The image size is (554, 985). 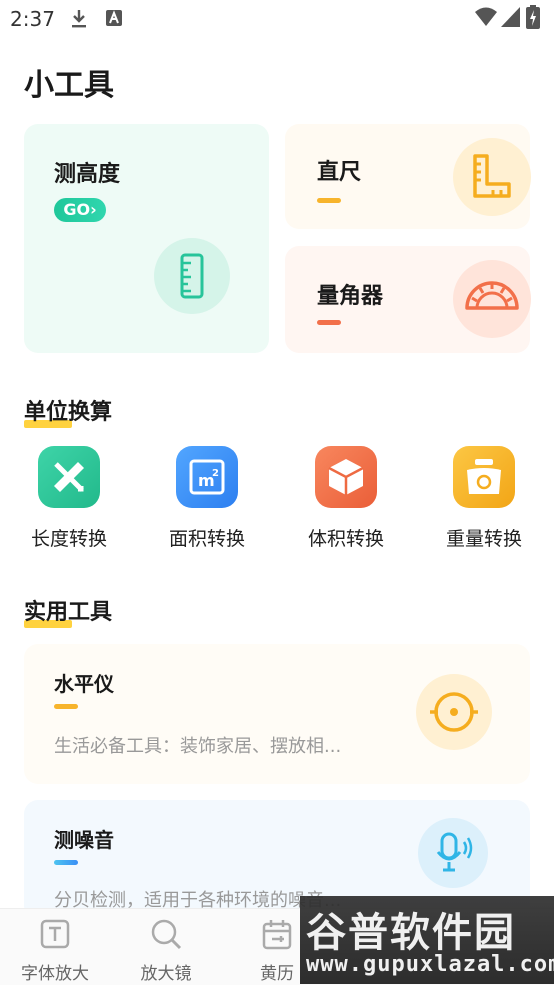 What do you see at coordinates (408, 299) in the screenshot?
I see `protractor-card: 量角器` at bounding box center [408, 299].